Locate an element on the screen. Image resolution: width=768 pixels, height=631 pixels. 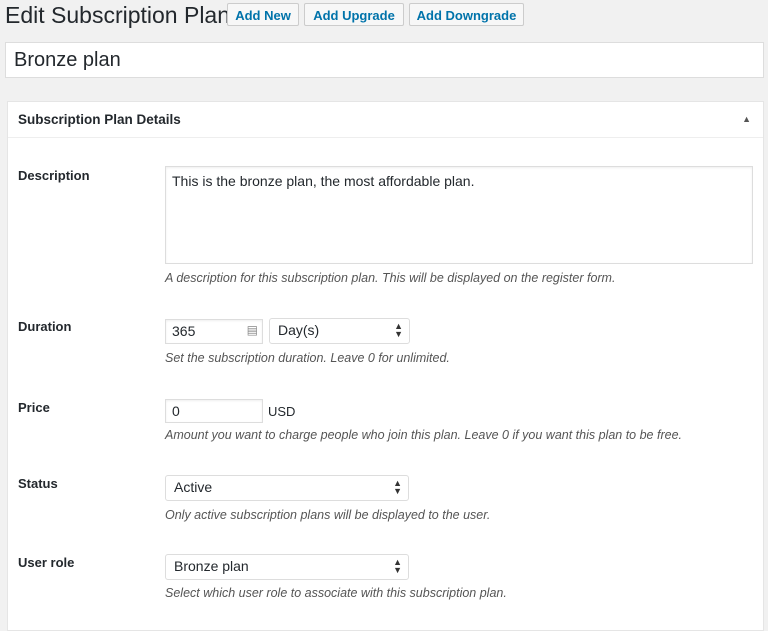
plan-title-input: Bronze plan is located at coordinates (384, 60).